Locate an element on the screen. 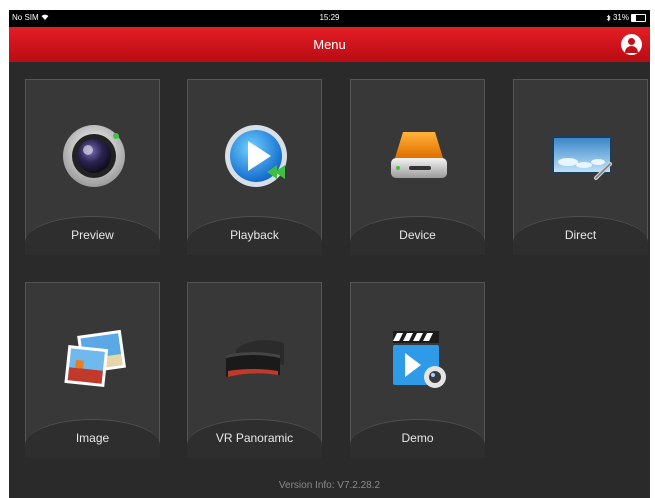 This screenshot has width=655, height=498. menu-item-demo: Demo is located at coordinates (417, 370).